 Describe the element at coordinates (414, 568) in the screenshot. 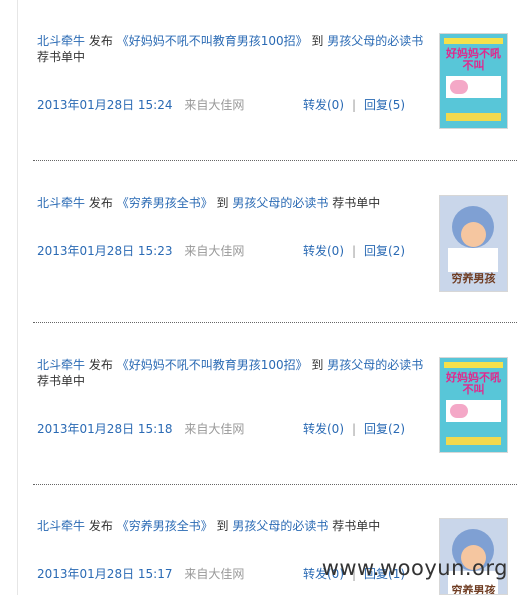

I see `watermark-text: www.wooyun.org` at that location.